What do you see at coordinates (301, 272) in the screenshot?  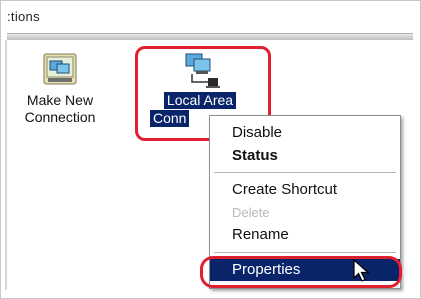 I see `properties-annotation` at bounding box center [301, 272].